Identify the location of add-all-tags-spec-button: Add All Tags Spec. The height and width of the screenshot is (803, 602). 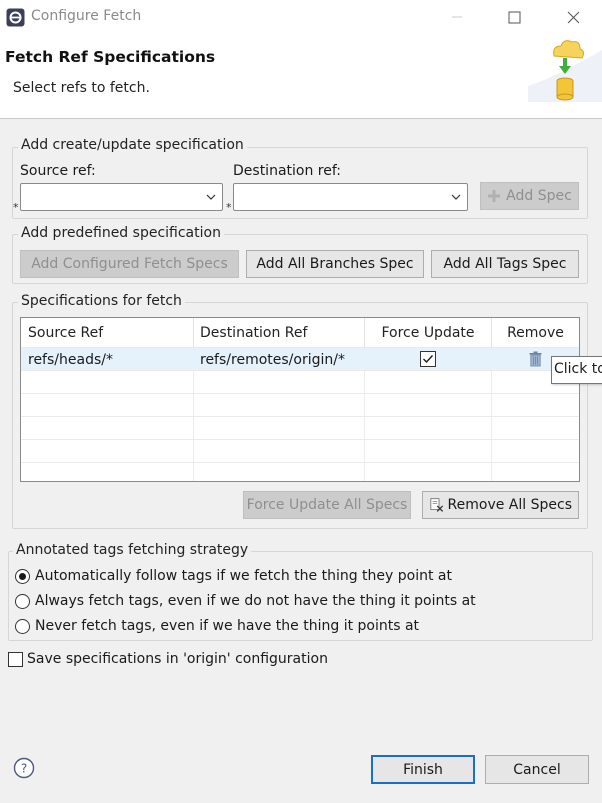
(505, 264).